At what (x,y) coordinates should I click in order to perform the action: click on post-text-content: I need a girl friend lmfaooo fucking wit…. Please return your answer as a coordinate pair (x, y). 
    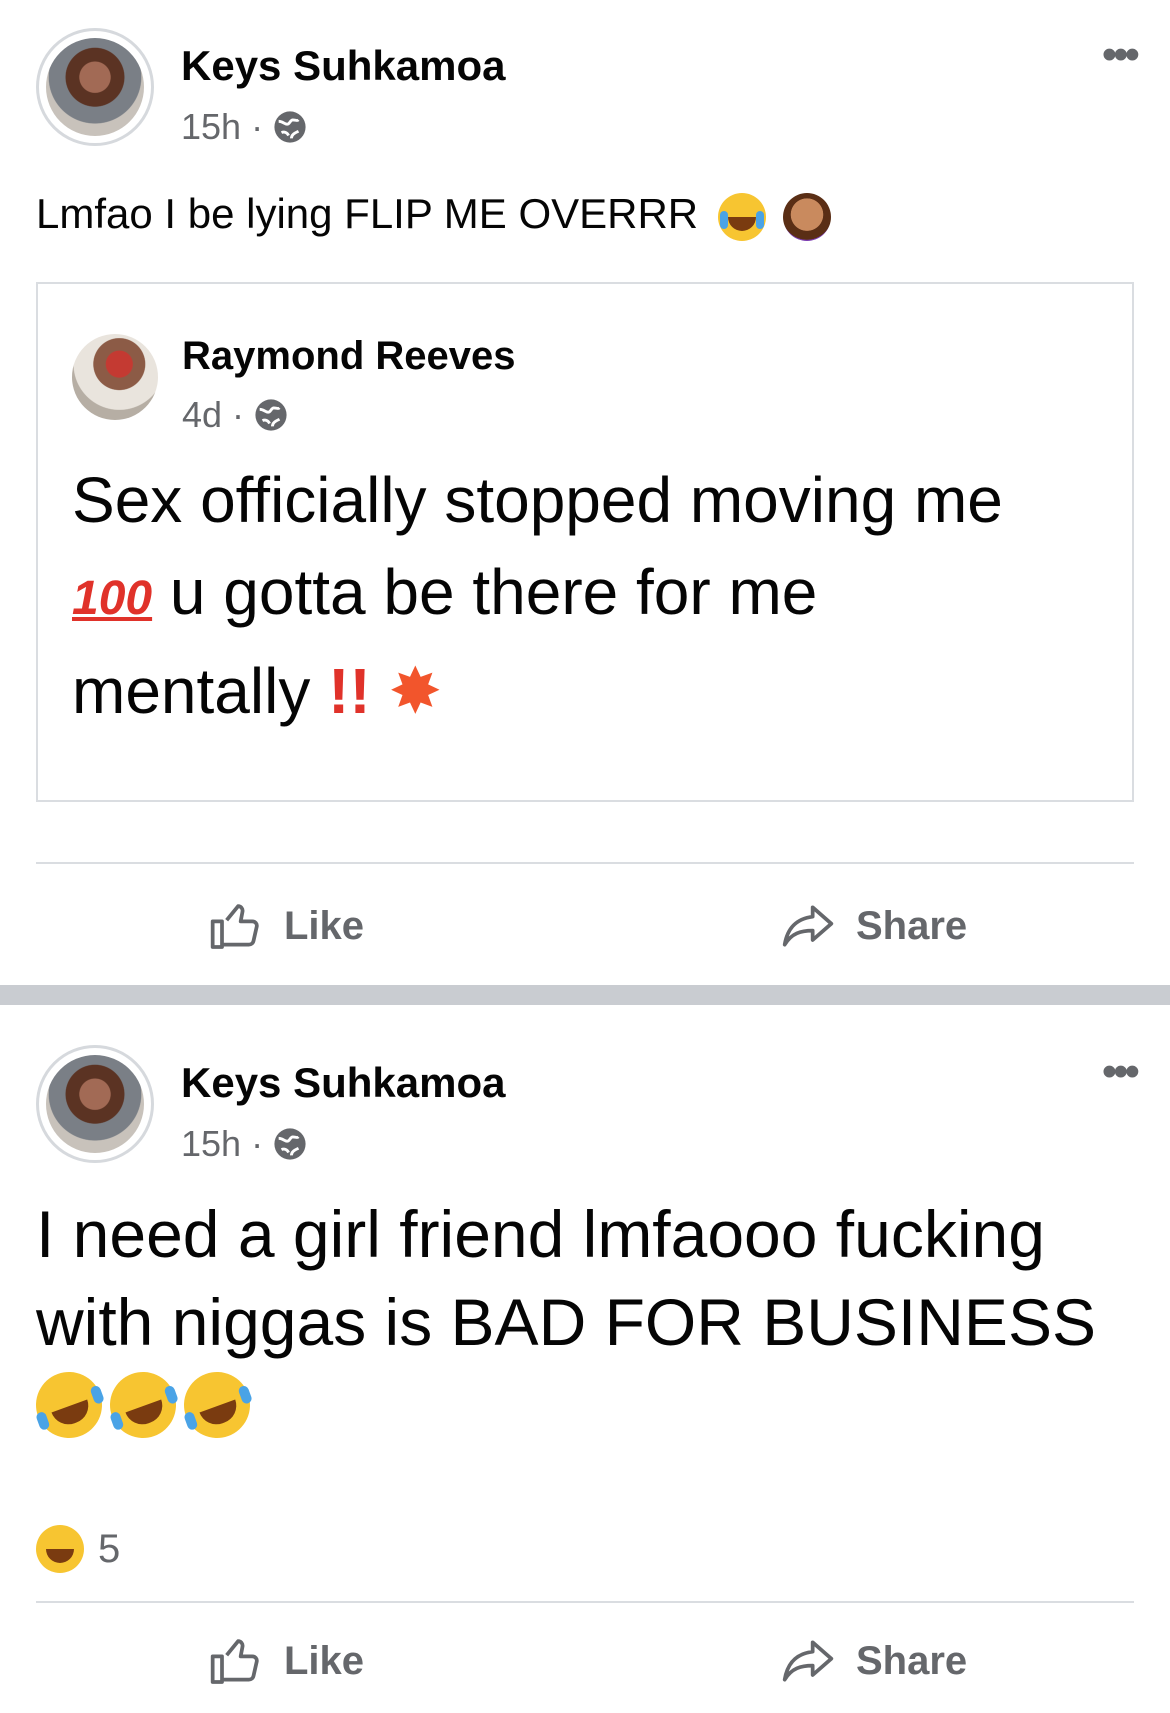
    Looking at the image, I should click on (566, 1278).